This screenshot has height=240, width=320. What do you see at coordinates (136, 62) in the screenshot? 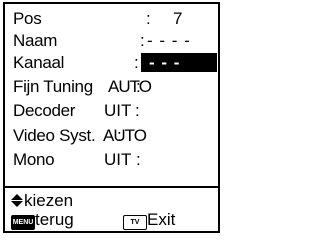
I see `kanaal-colon: :` at bounding box center [136, 62].